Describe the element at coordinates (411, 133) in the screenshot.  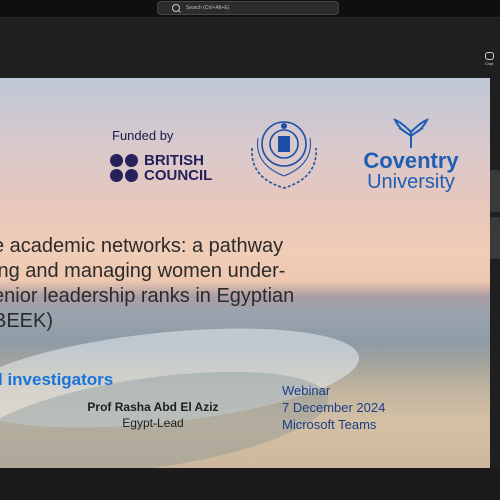
I see `coventry-phoenix-icon` at that location.